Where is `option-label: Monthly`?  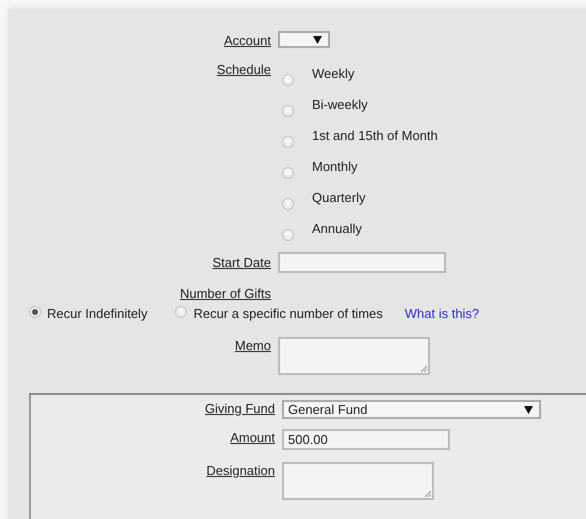
option-label: Monthly is located at coordinates (335, 166).